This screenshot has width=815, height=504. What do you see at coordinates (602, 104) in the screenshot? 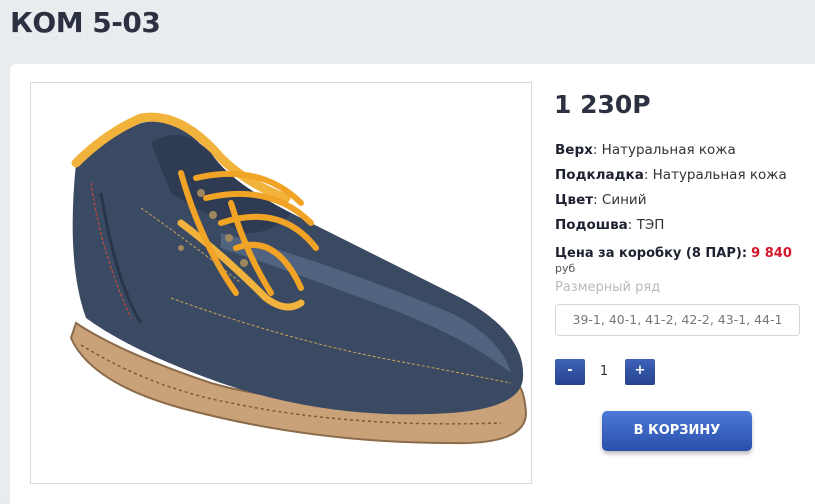
I see `product-price: 1 230Р` at bounding box center [602, 104].